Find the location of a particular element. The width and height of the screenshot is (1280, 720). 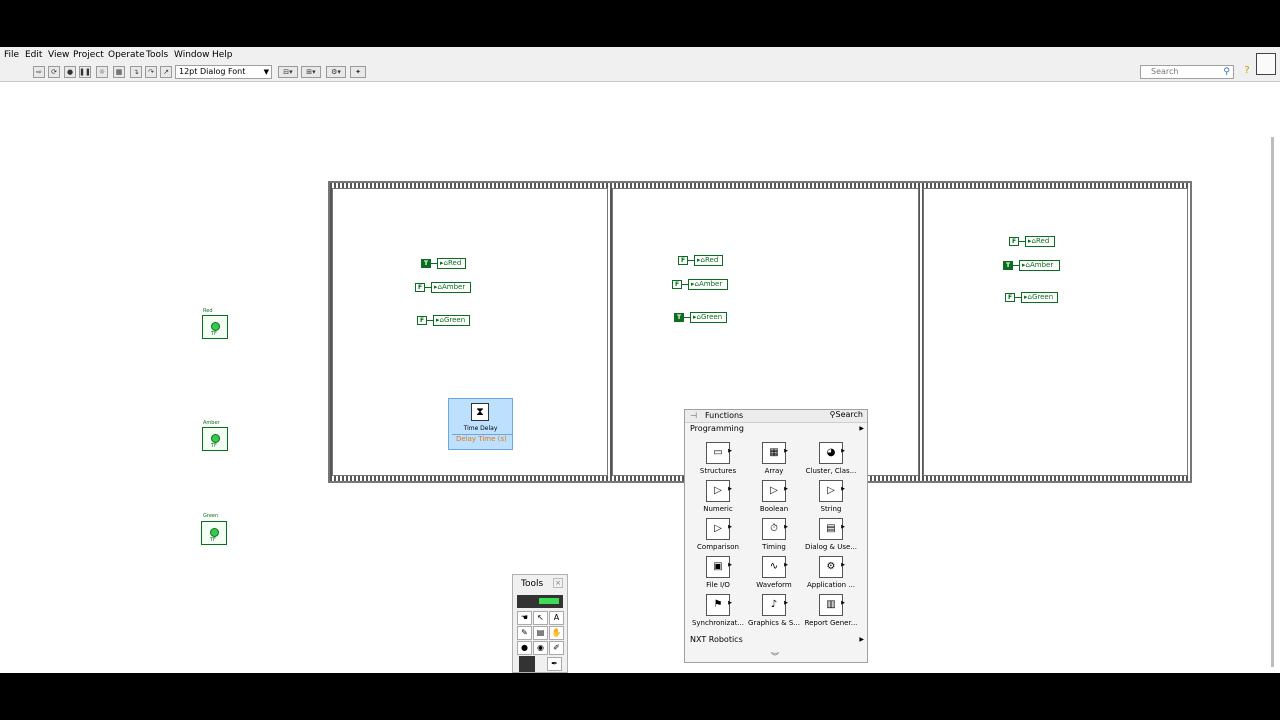

context-help-icon: ? is located at coordinates (1247, 72).